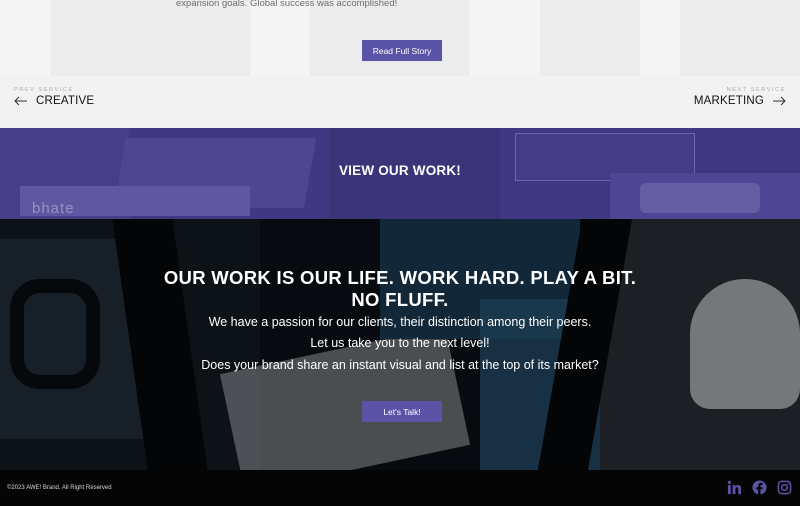 The image size is (800, 506). What do you see at coordinates (734, 487) in the screenshot?
I see `linkedin-icon` at bounding box center [734, 487].